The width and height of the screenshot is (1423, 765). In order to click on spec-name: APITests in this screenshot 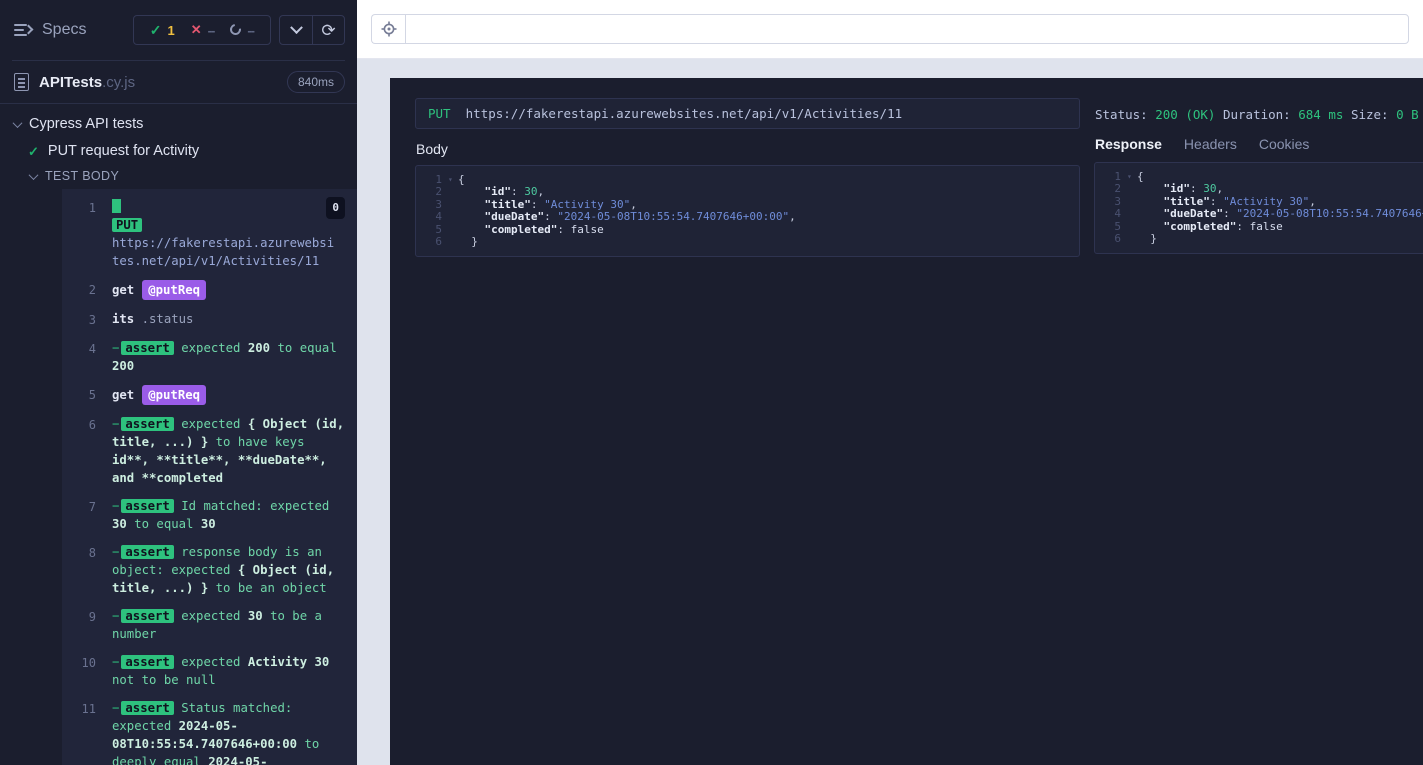, I will do `click(71, 82)`.